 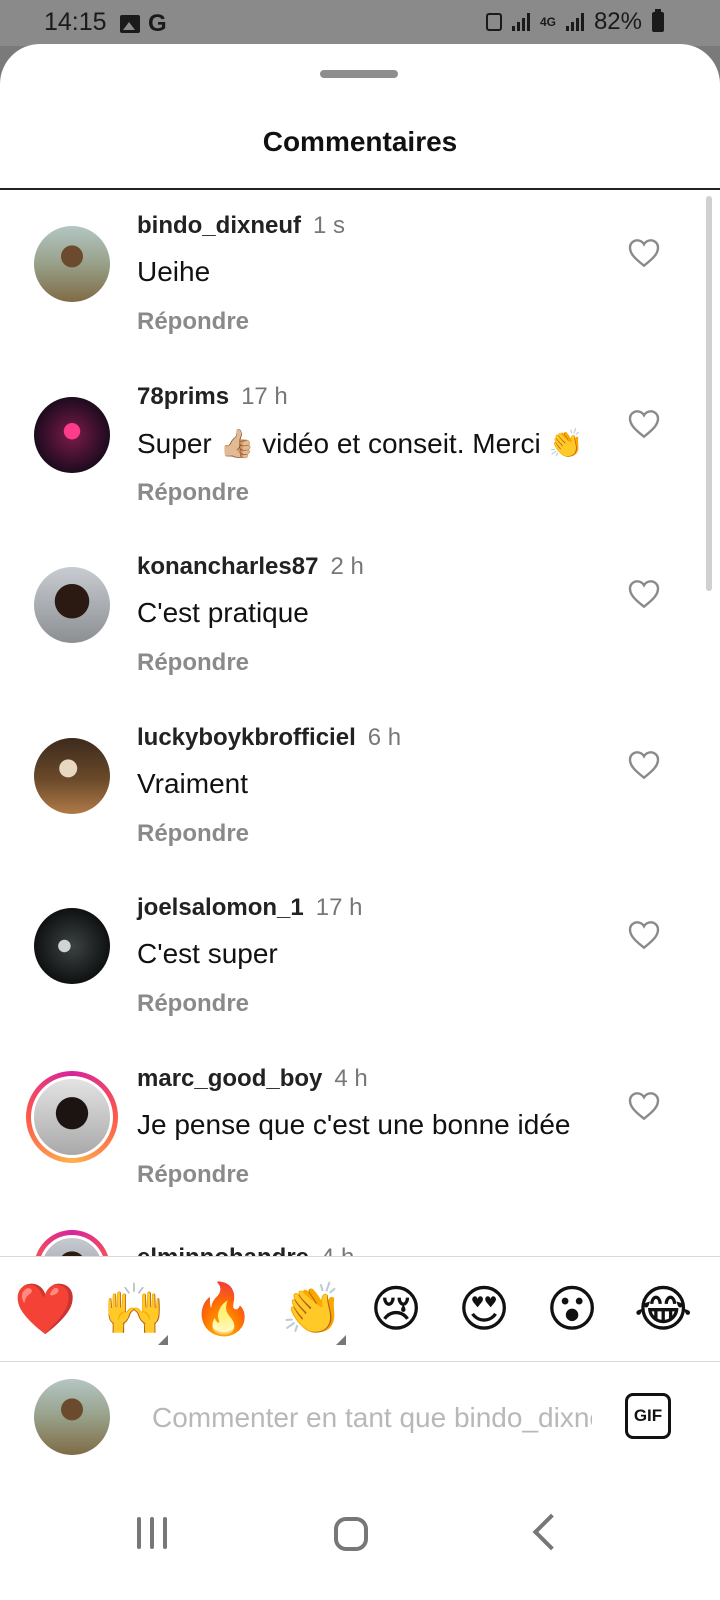 I want to click on system-nav-bar, so click(x=360, y=1537).